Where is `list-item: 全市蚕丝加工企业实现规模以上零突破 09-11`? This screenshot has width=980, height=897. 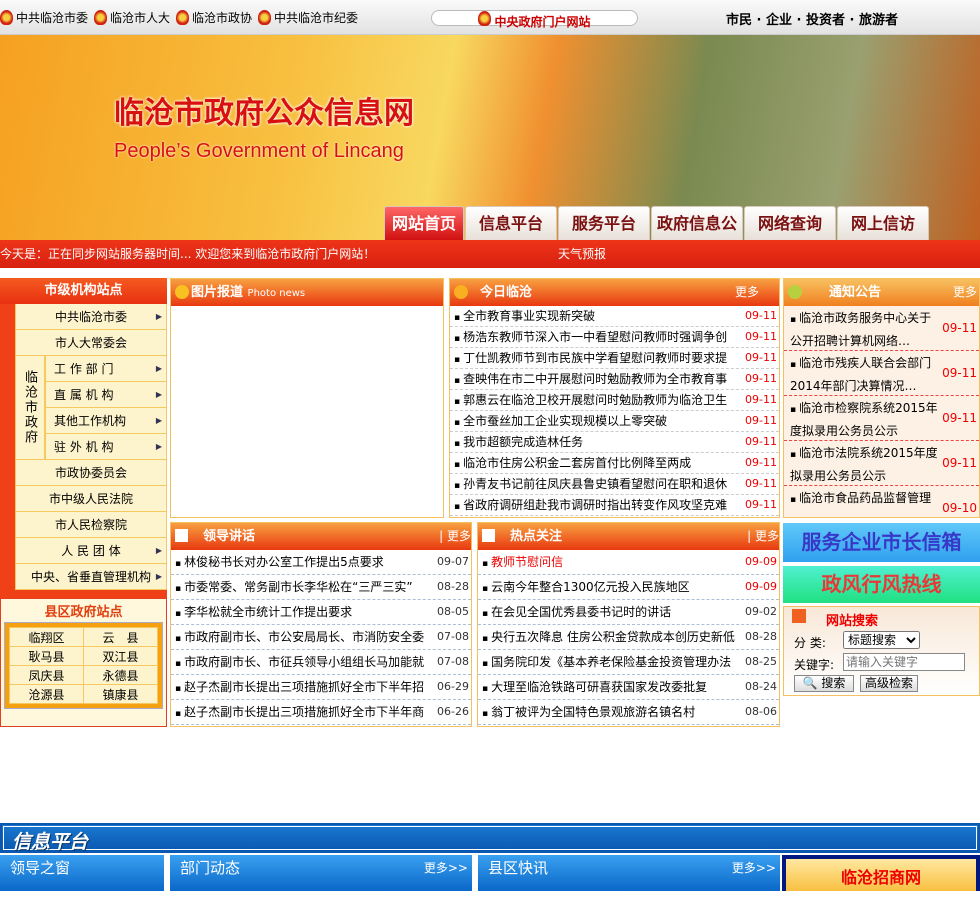
list-item: 全市蚕丝加工企业实现规模以上零突破 09-11 is located at coordinates (614, 421).